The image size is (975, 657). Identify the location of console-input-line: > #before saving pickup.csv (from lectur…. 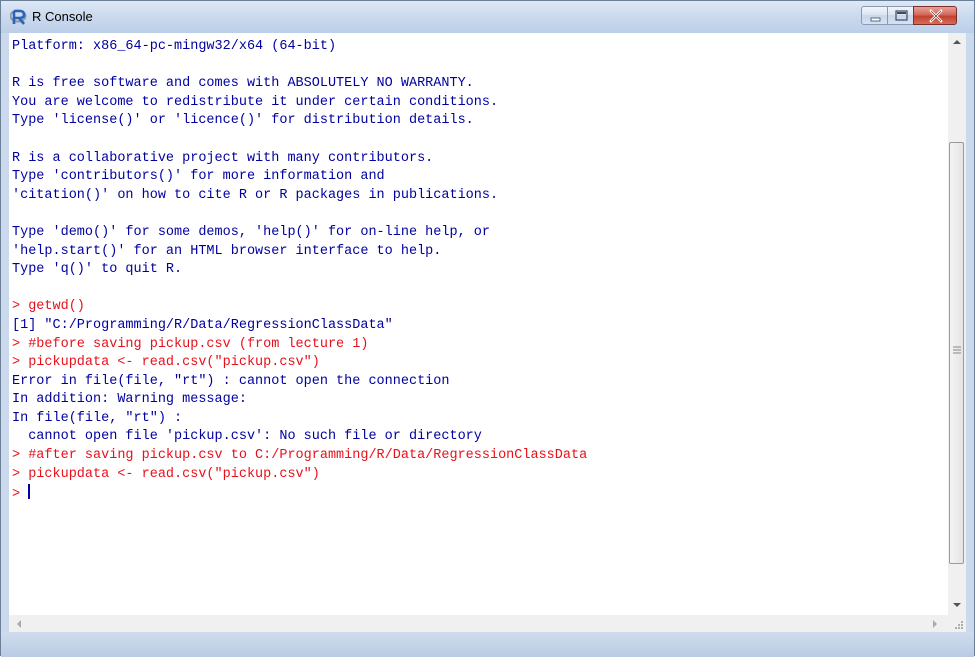
(190, 344).